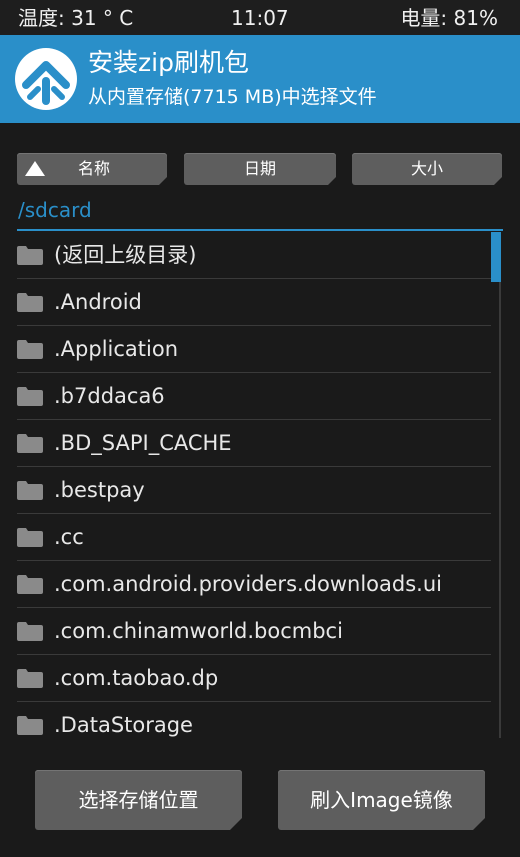  I want to click on file-row: .b7ddaca6, so click(254, 396).